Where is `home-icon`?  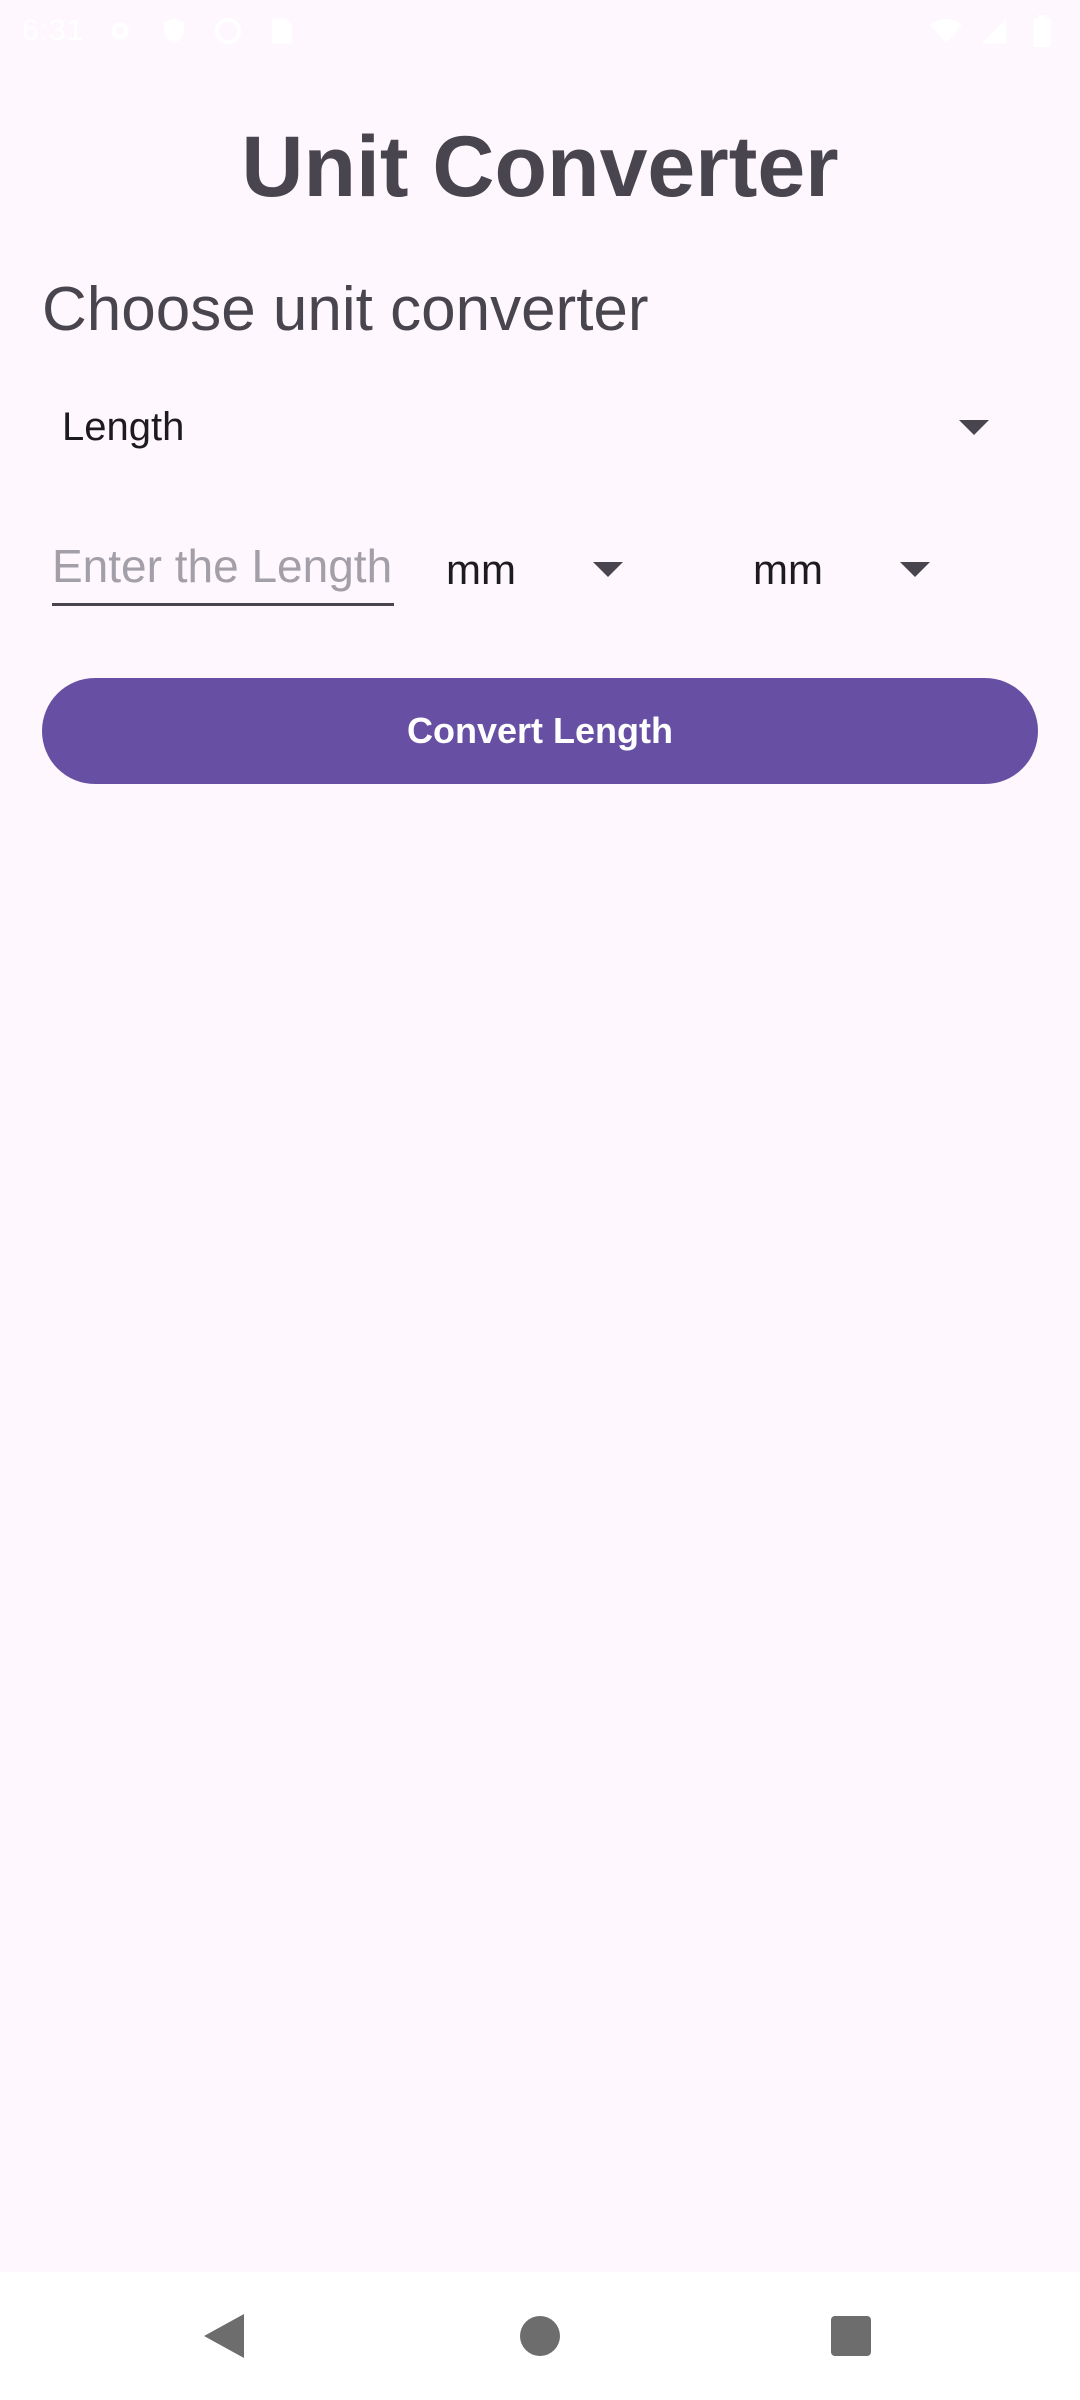
home-icon is located at coordinates (540, 2336).